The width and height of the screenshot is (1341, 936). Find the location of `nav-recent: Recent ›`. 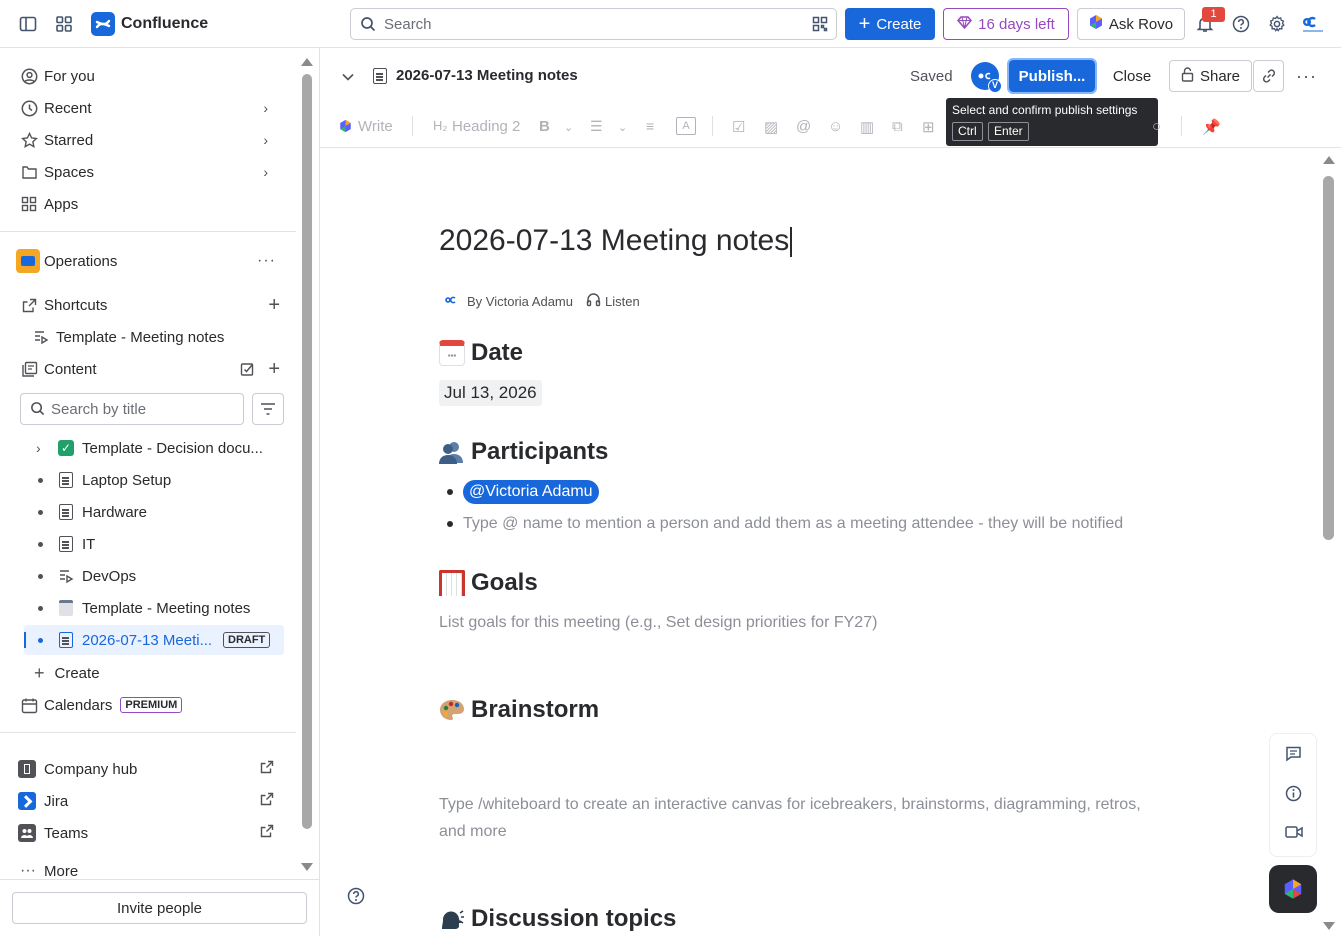

nav-recent: Recent › is located at coordinates (150, 108).